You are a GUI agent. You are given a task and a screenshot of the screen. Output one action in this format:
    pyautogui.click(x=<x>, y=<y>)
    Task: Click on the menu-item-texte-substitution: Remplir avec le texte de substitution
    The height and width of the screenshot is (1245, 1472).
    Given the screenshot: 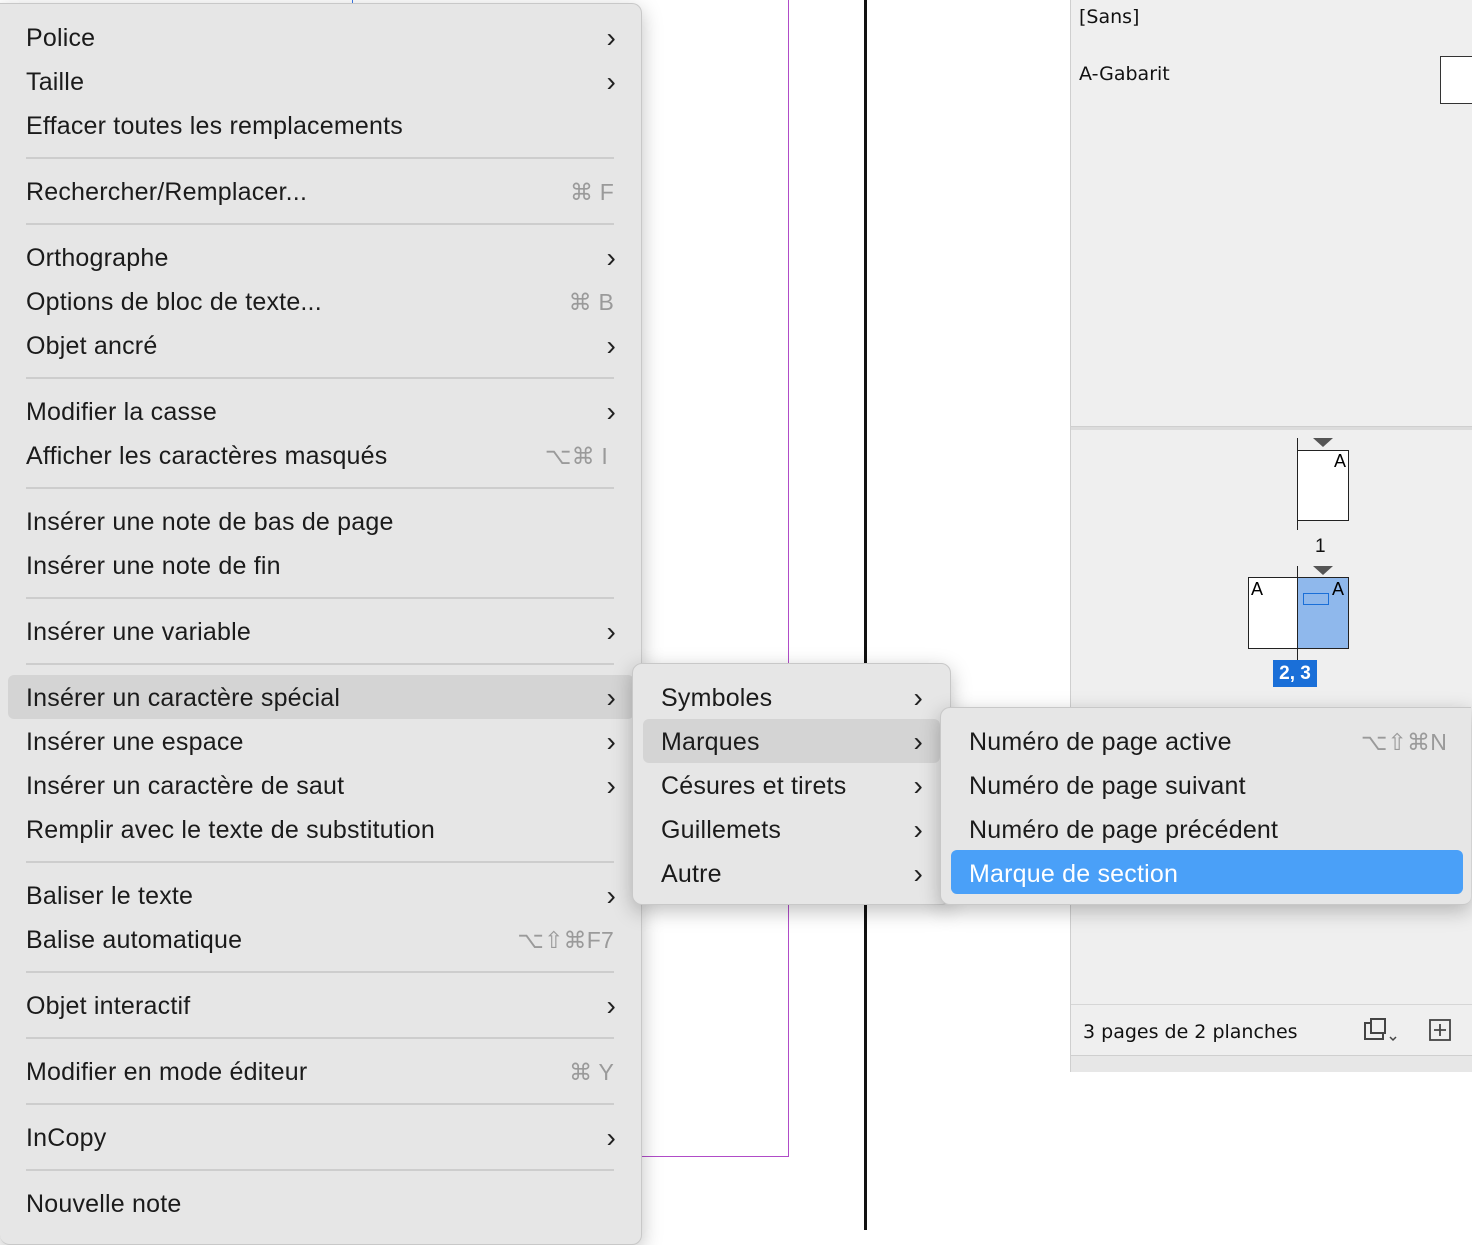 What is the action you would take?
    pyautogui.click(x=321, y=830)
    